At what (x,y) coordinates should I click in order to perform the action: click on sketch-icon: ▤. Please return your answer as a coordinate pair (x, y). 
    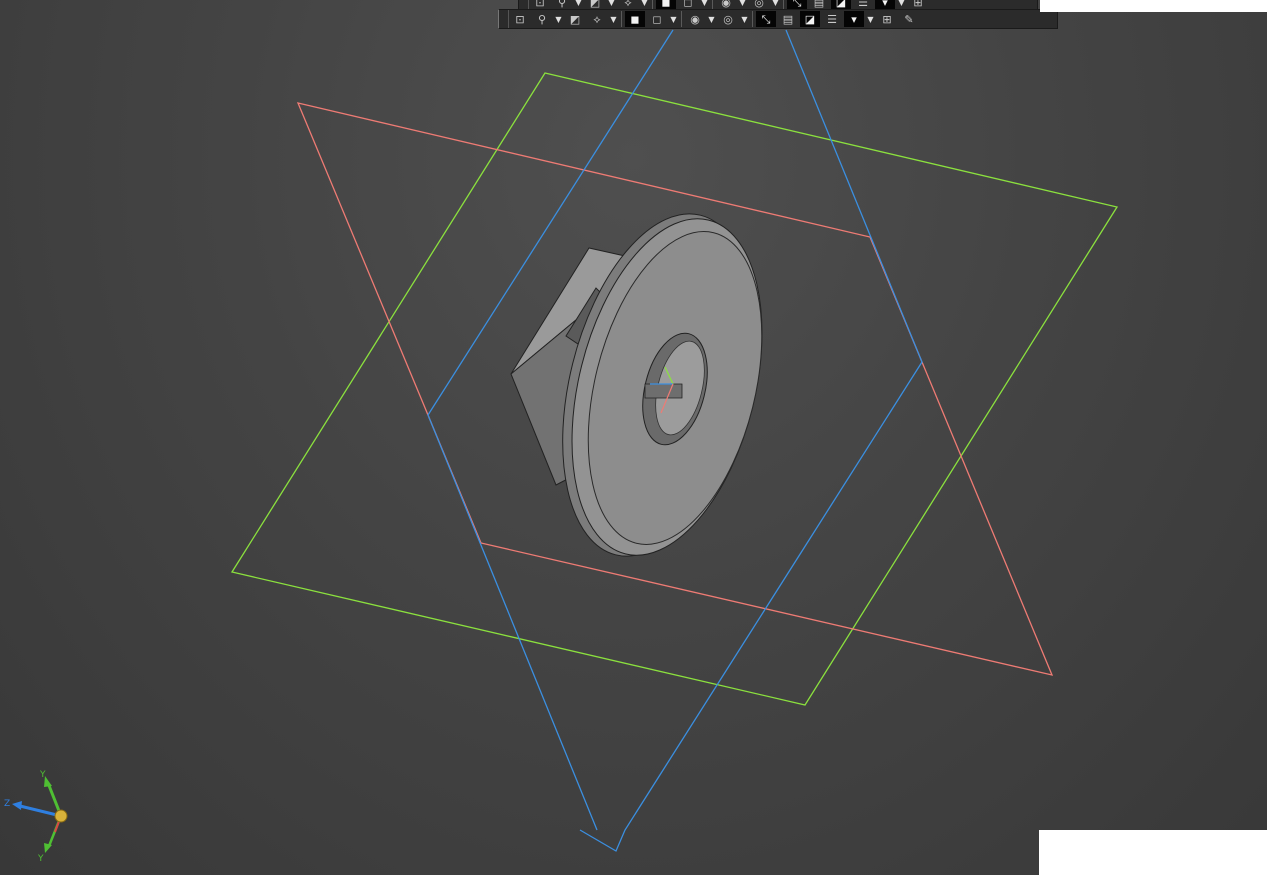
    Looking at the image, I should click on (788, 19).